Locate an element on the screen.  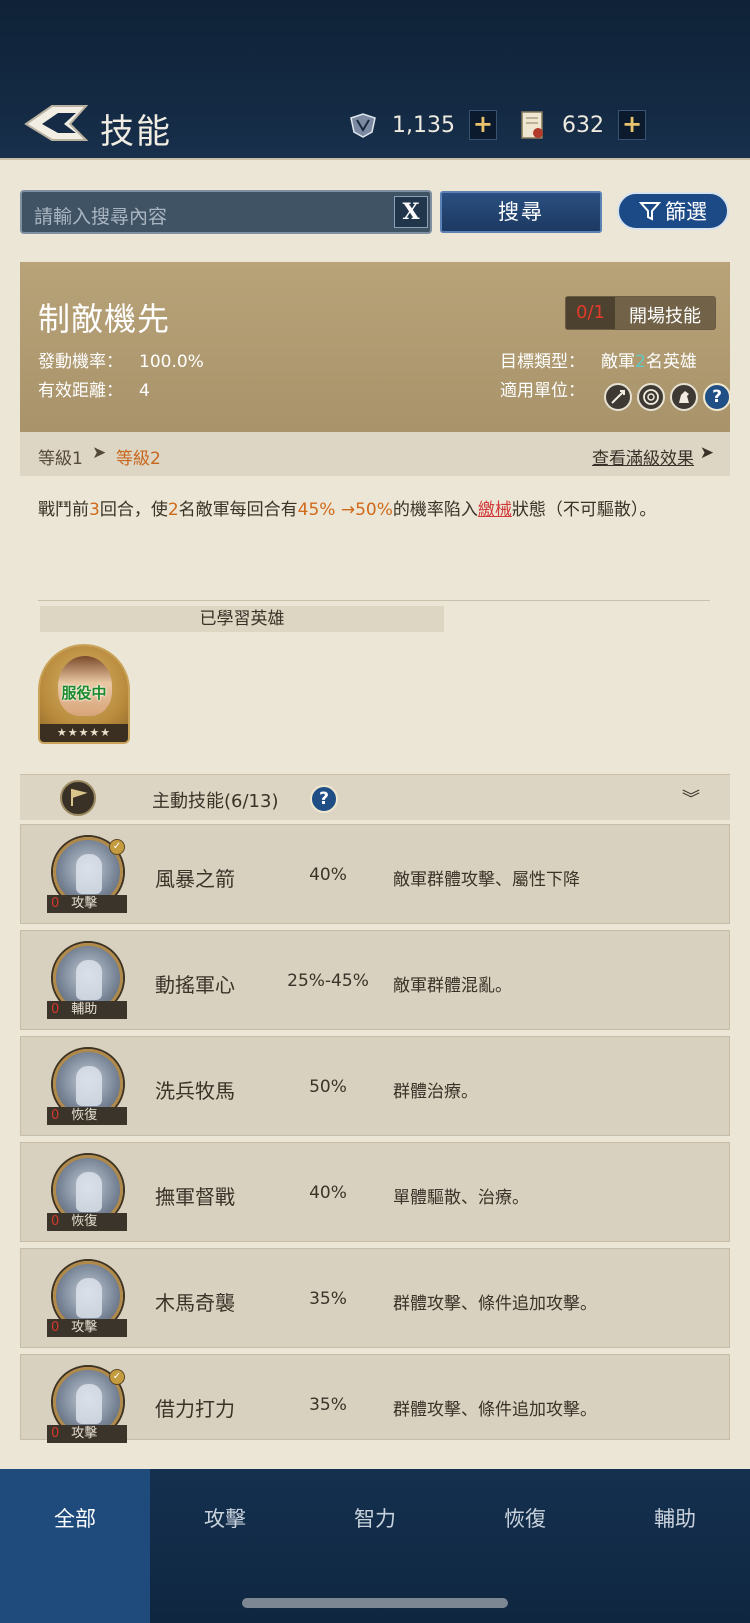
skill-row: ✓ 0 攻擊 風暴之箭 40% 敵軍群體攻擊、屬性下降 is located at coordinates (375, 874).